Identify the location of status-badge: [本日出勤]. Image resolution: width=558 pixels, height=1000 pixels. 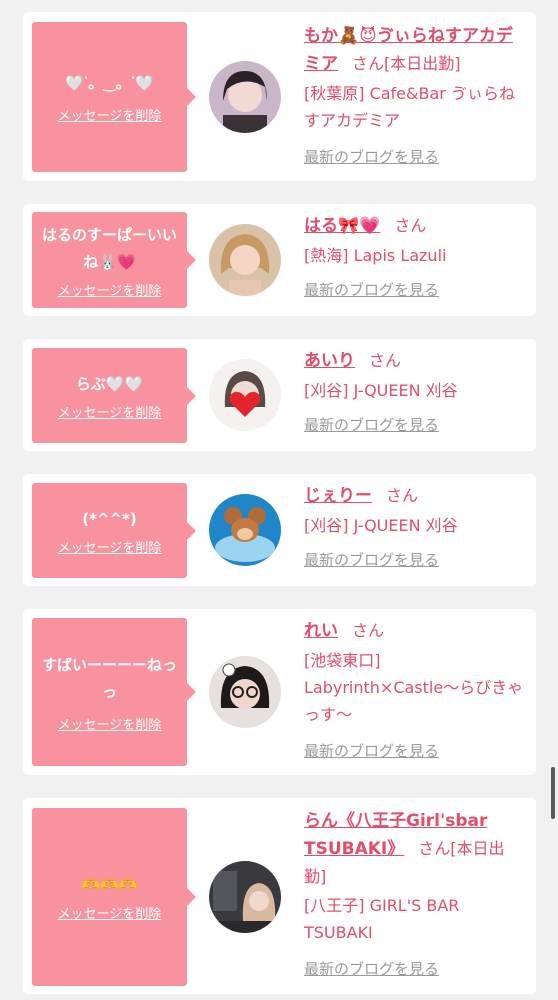
(422, 63).